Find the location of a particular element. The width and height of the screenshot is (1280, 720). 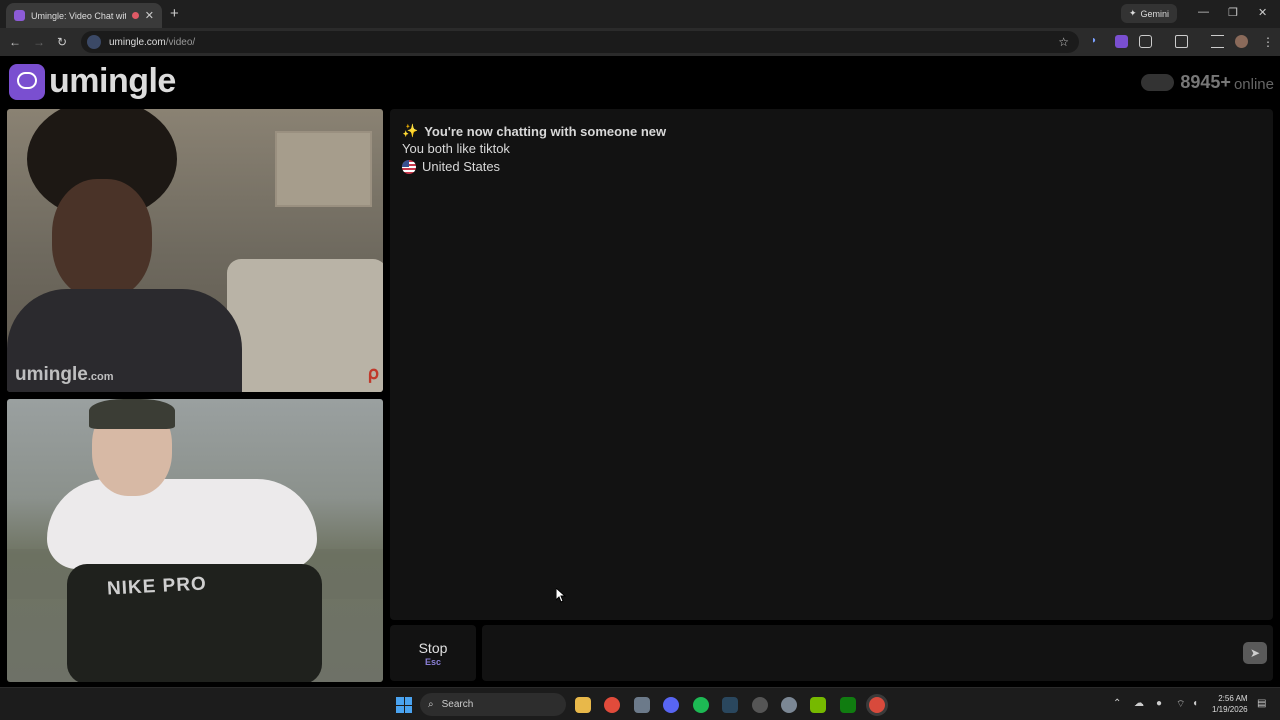

reload-icon: ↻ is located at coordinates (62, 42).